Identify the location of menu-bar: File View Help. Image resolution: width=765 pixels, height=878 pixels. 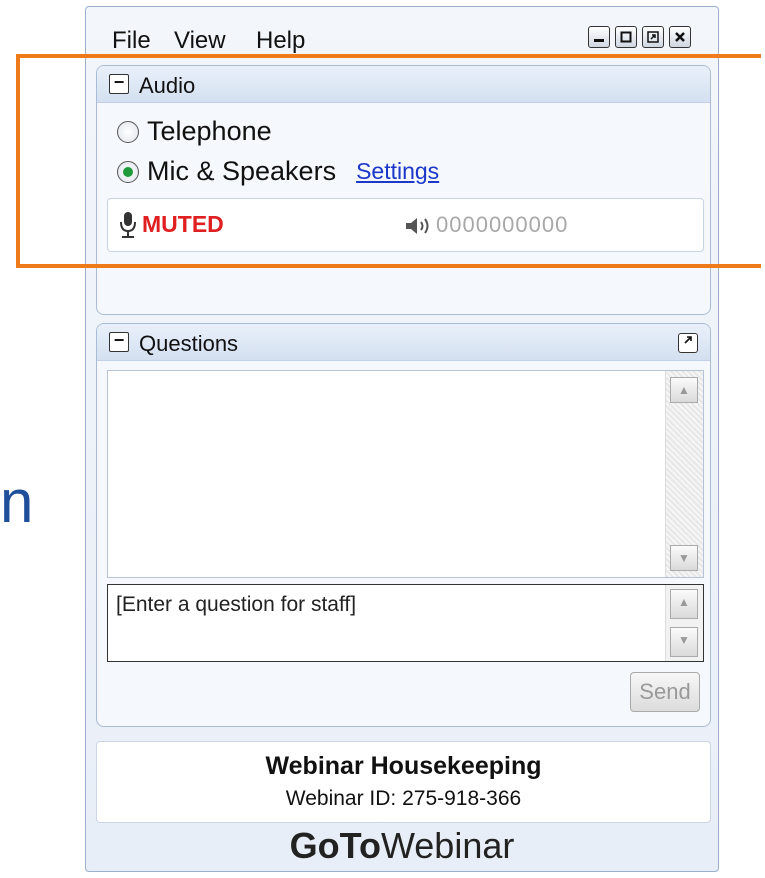
(402, 35).